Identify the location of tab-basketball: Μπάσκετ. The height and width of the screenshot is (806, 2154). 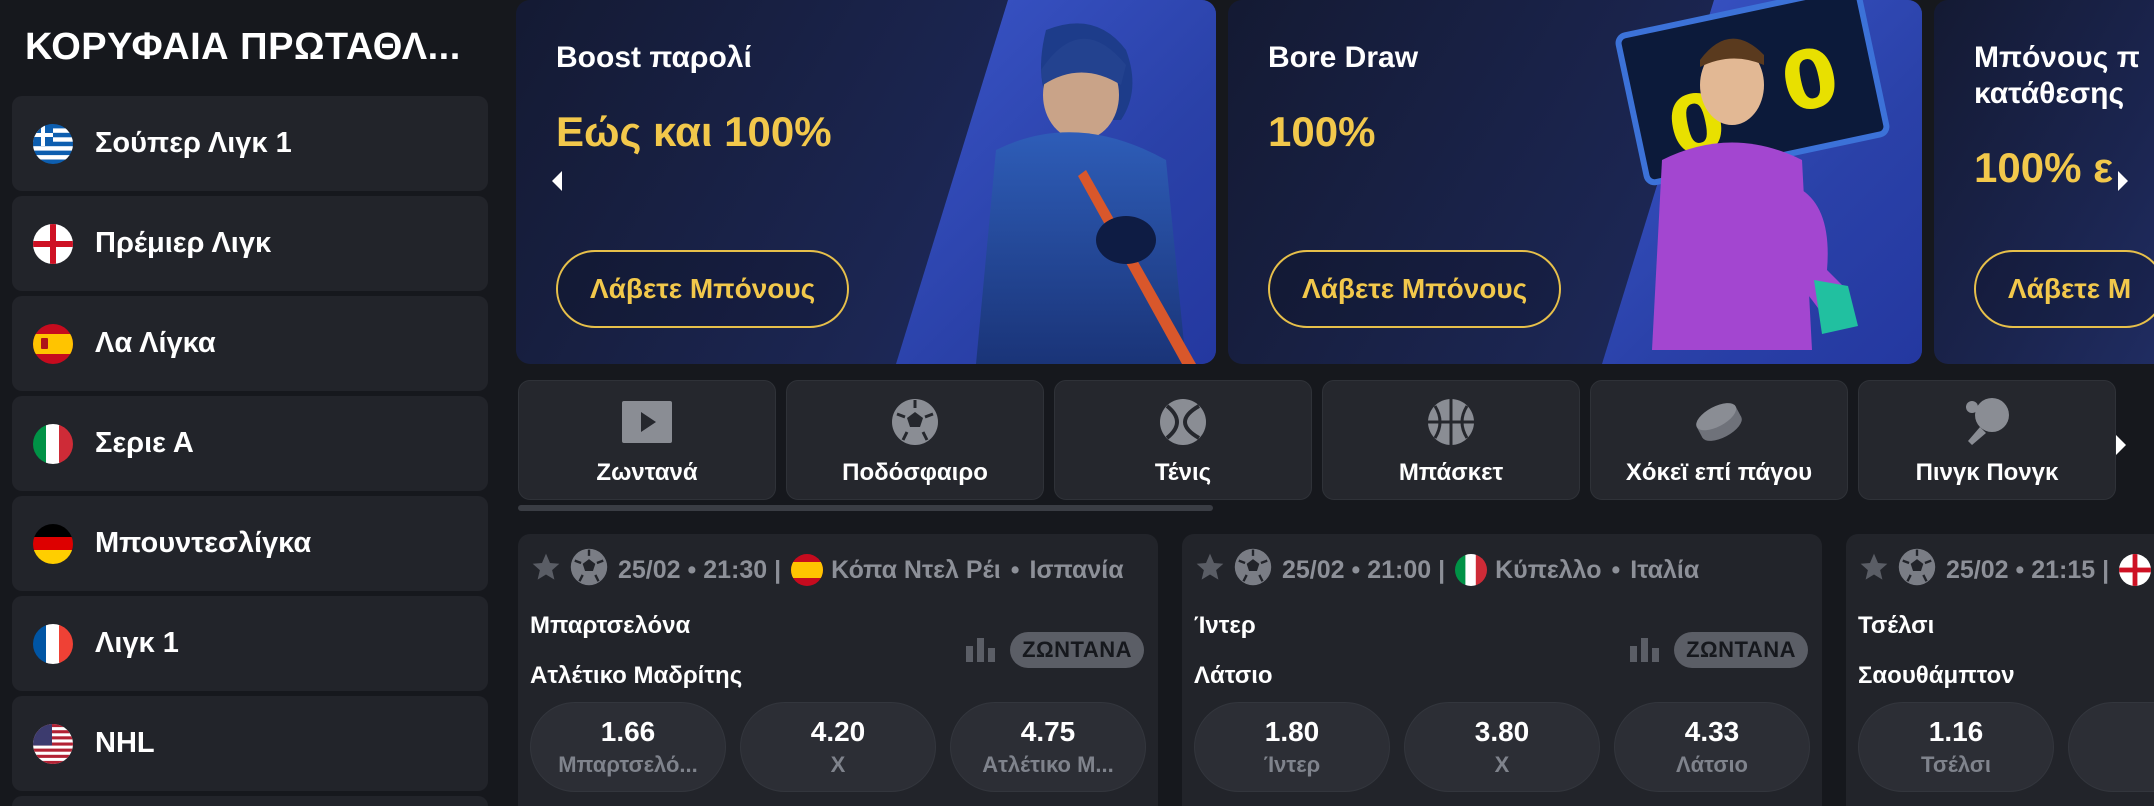
(1451, 440).